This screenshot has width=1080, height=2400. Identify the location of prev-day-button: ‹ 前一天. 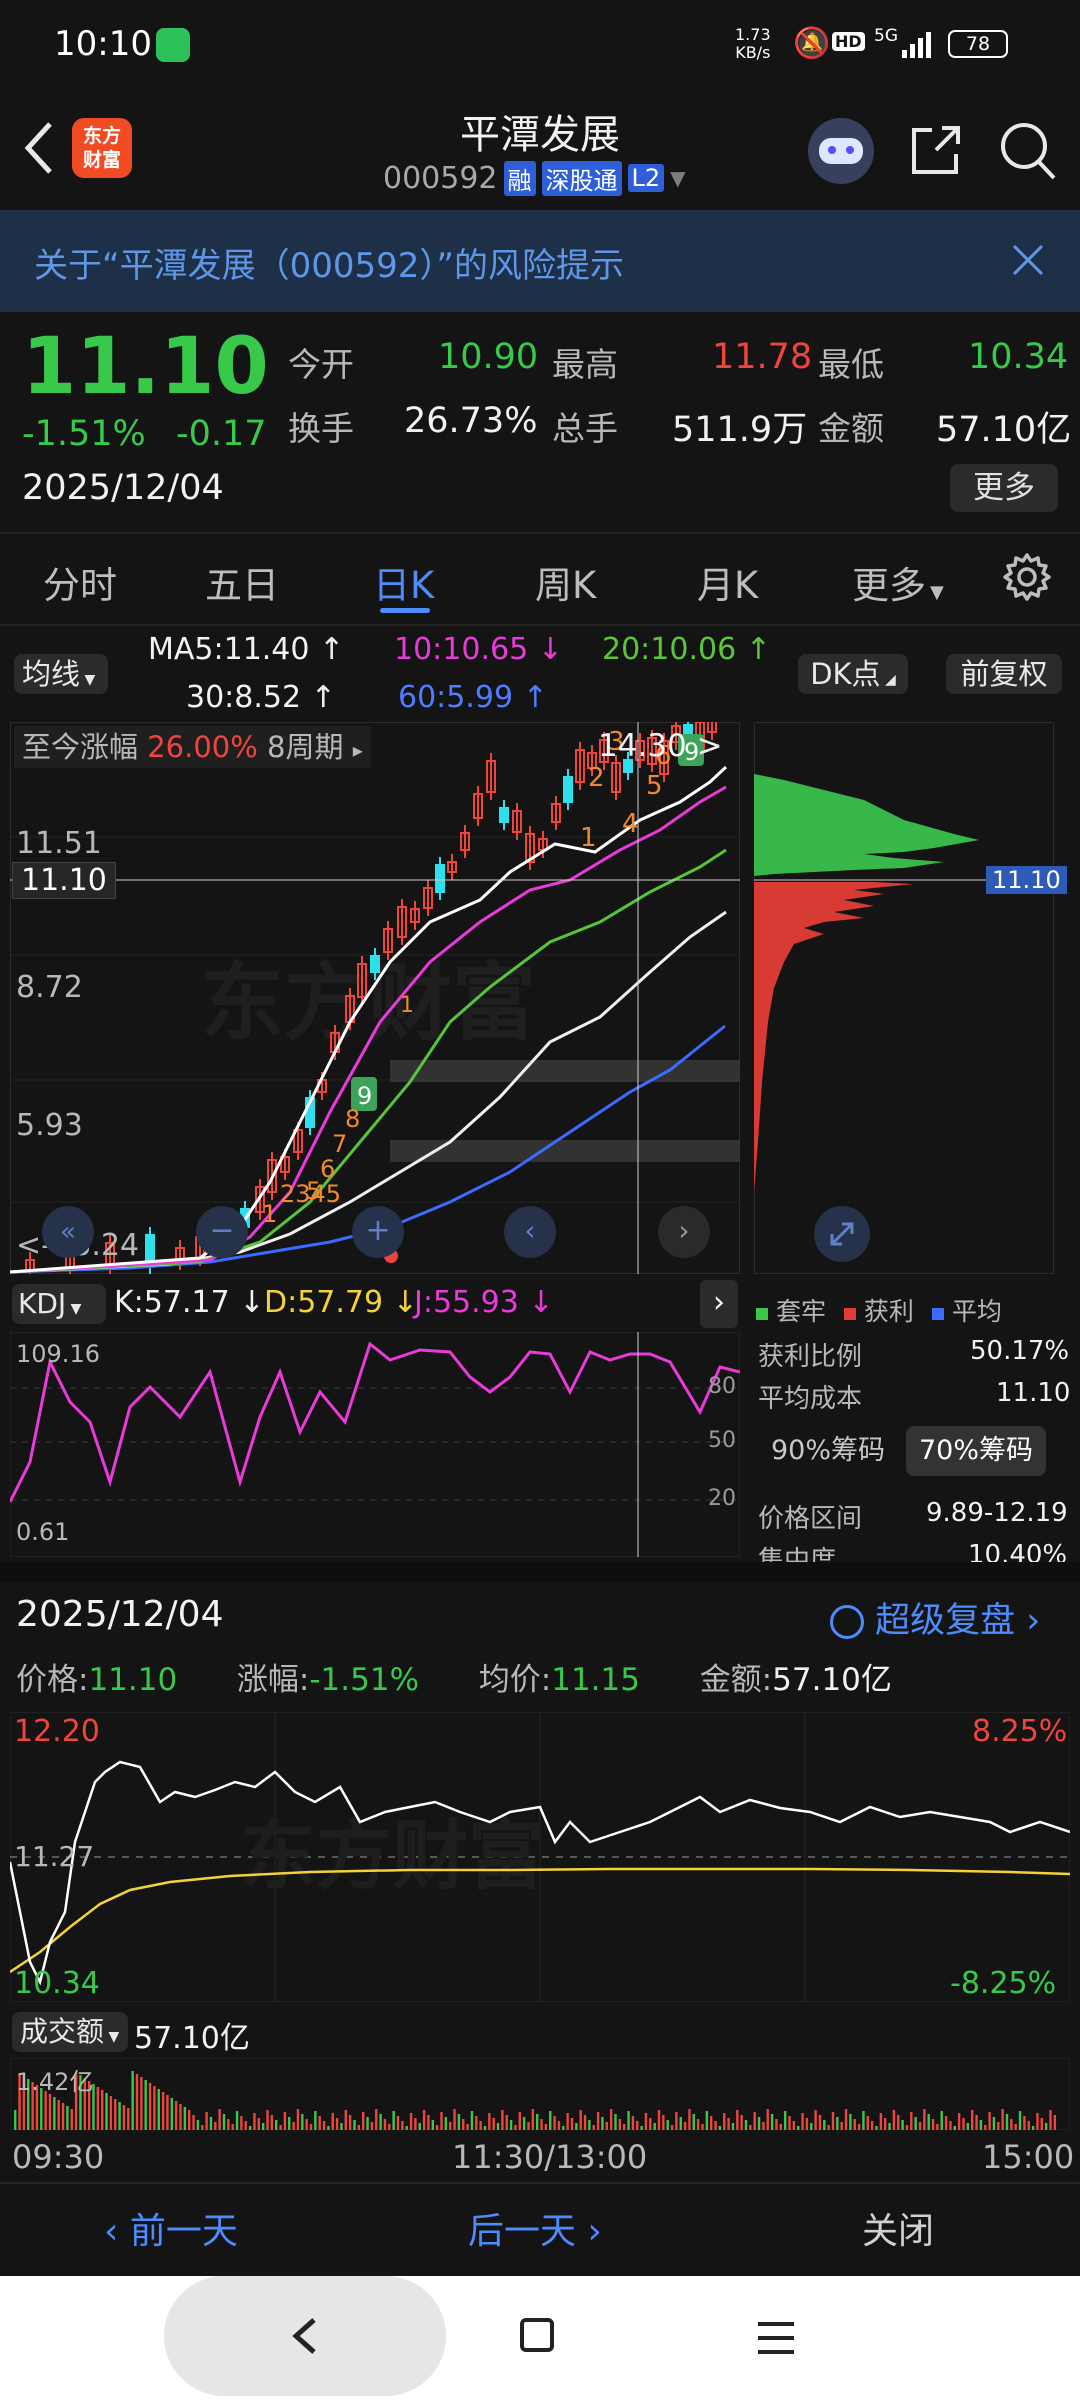
(171, 2228).